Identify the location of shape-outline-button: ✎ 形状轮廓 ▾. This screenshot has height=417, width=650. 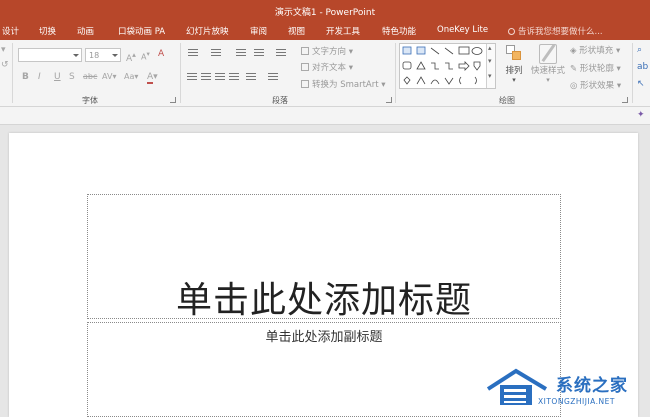
(595, 68).